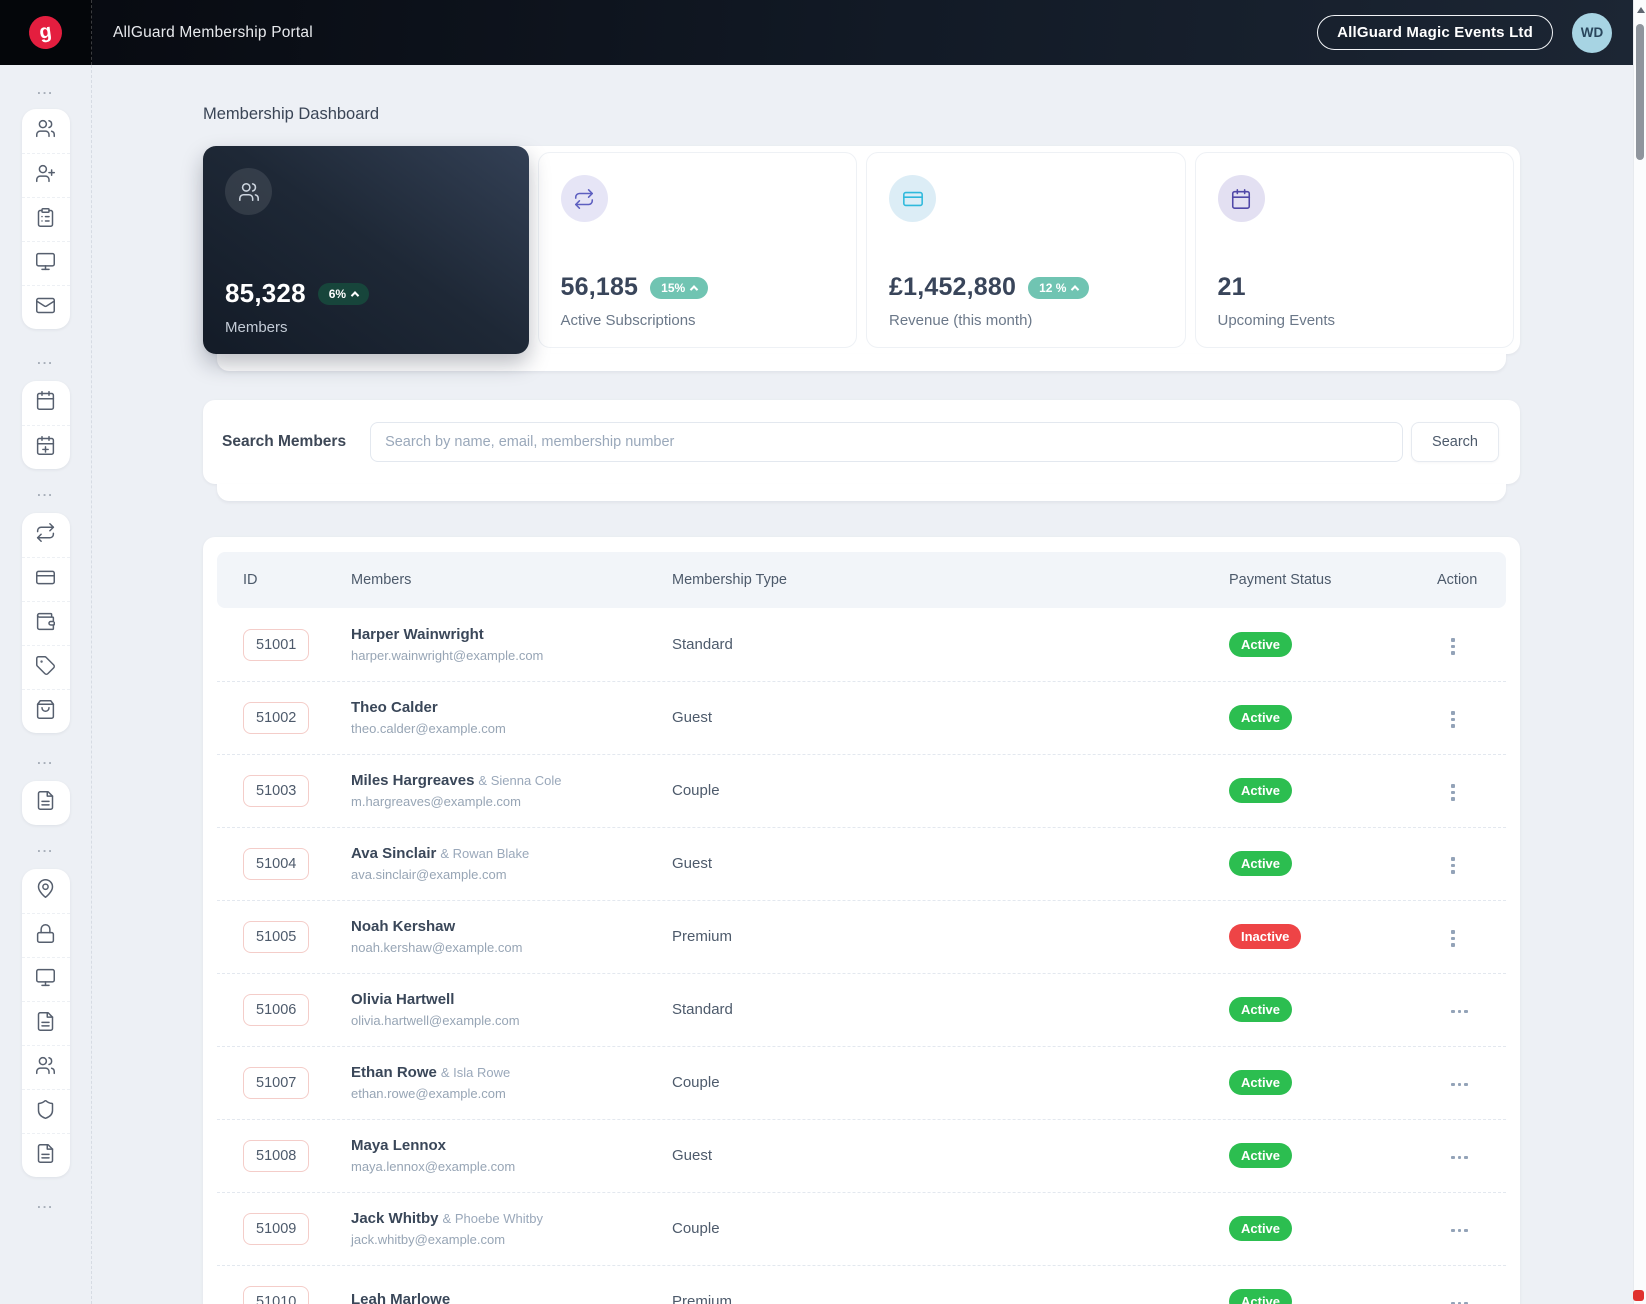 The image size is (1646, 1304). I want to click on member-email: harper.wainwright@example.com, so click(447, 655).